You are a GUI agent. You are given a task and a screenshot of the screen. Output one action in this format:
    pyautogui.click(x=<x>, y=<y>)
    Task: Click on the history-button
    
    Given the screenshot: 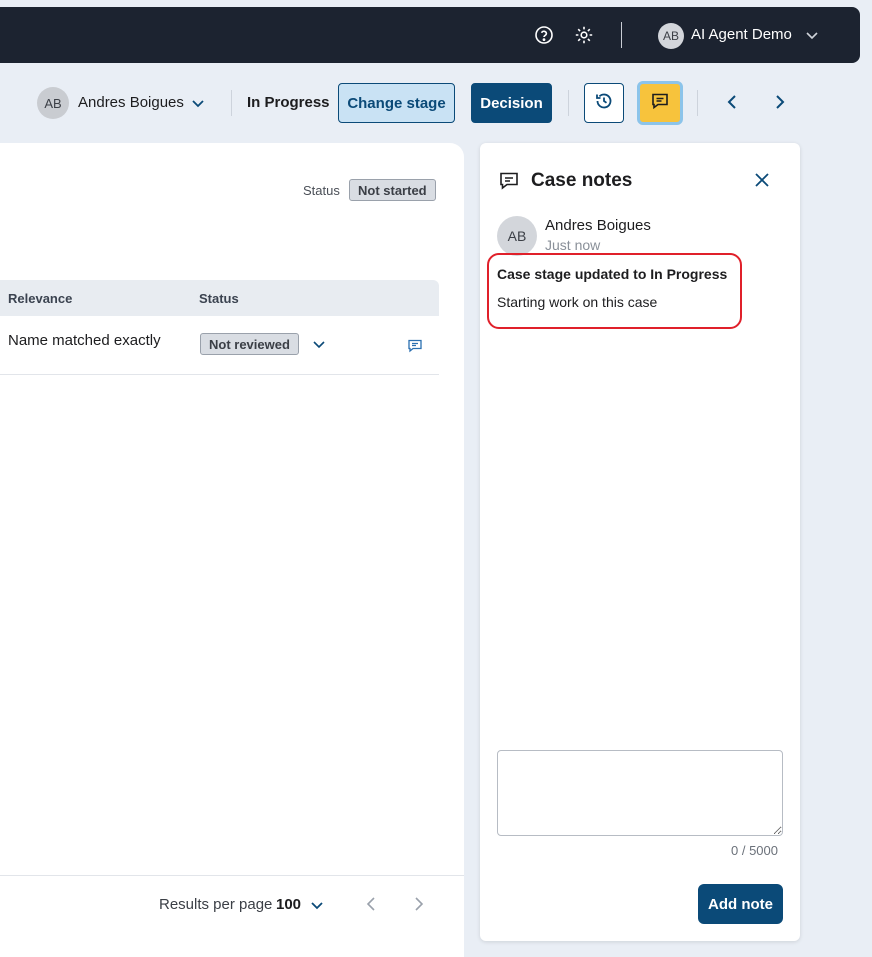 What is the action you would take?
    pyautogui.click(x=604, y=103)
    